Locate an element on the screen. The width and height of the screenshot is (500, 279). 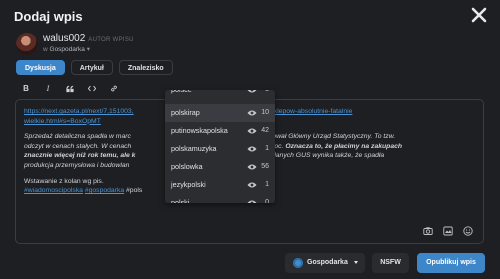
typing-hashtag: #pols is located at coordinates (134, 191).